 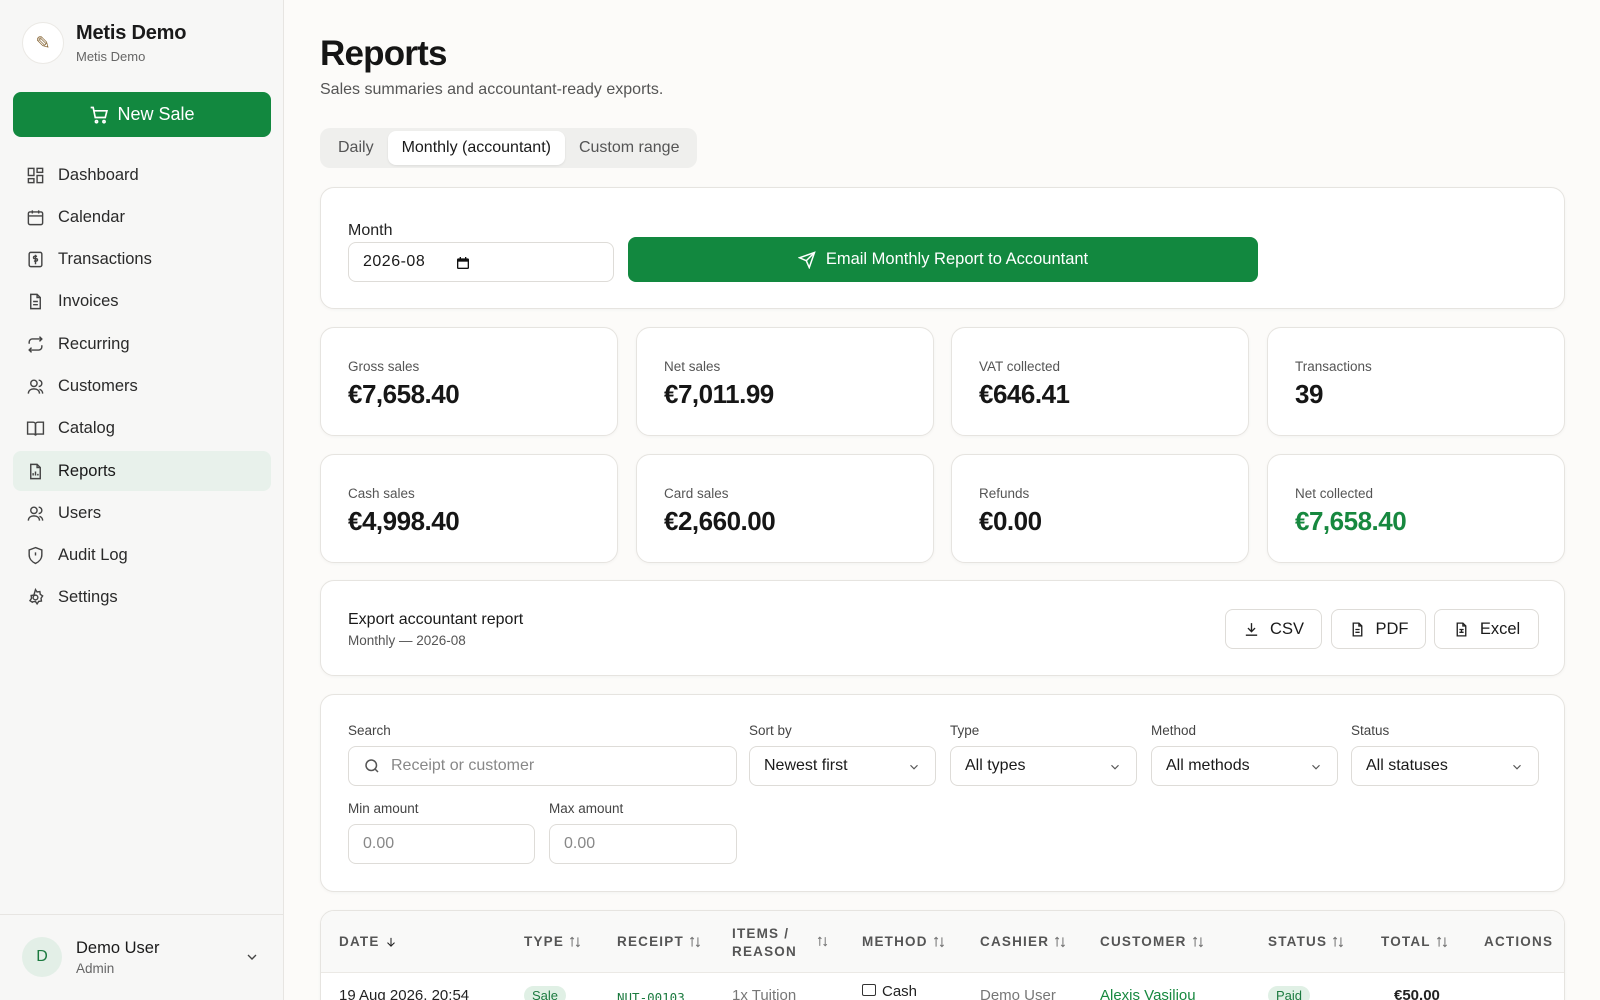 What do you see at coordinates (1445, 766) in the screenshot?
I see `status-select: All statuses` at bounding box center [1445, 766].